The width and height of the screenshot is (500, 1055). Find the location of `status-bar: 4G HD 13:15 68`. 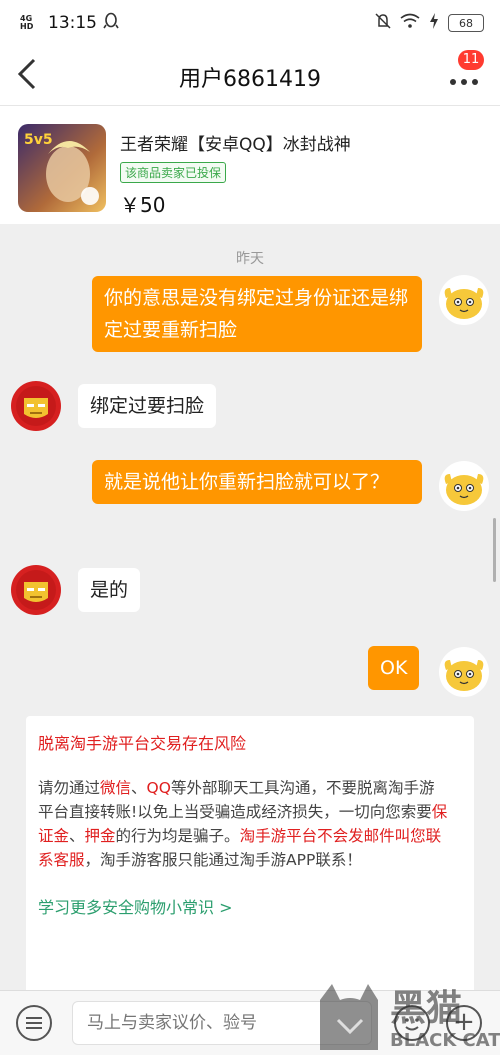

status-bar: 4G HD 13:15 68 is located at coordinates (250, 22).